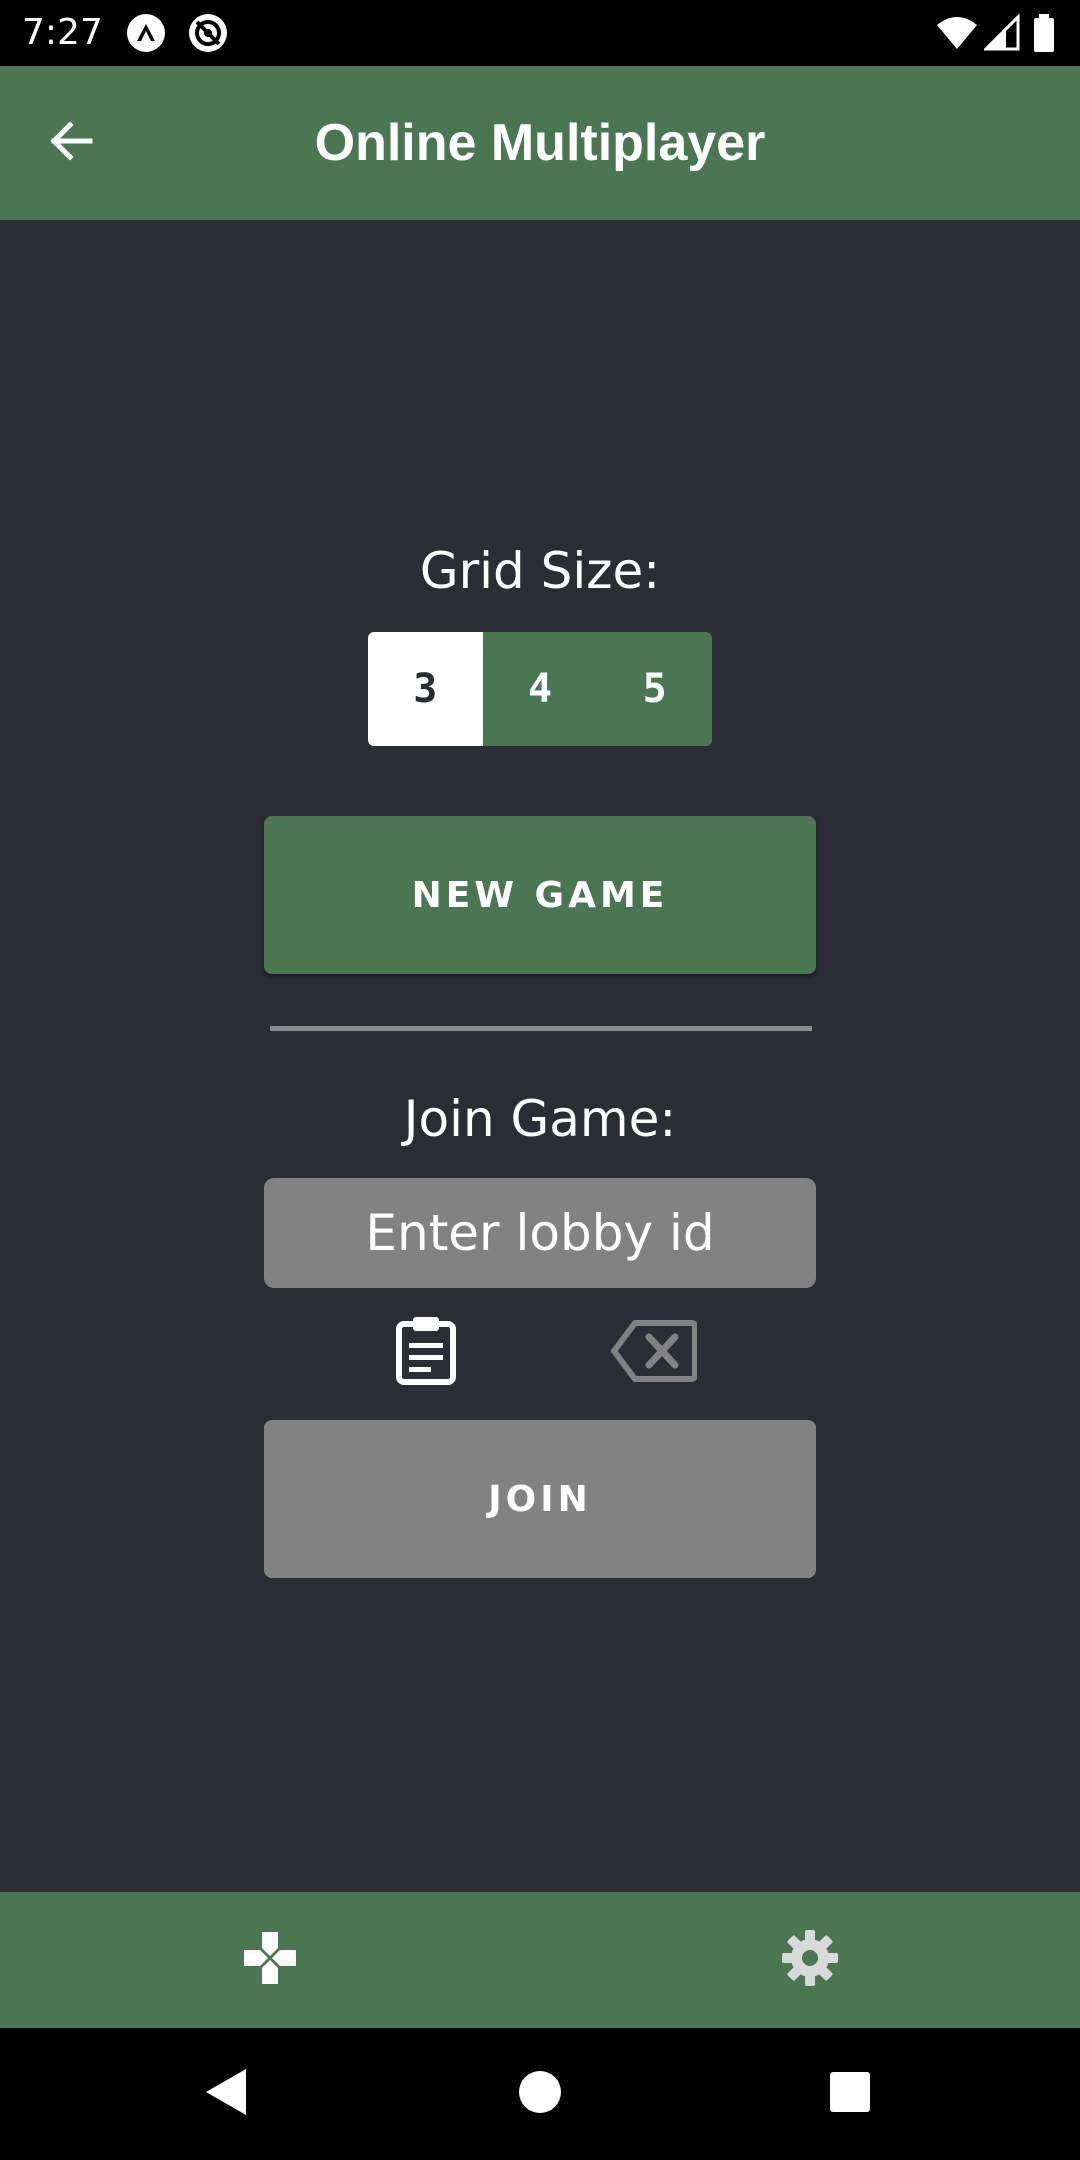 The width and height of the screenshot is (1080, 2160). I want to click on wifi-icon, so click(957, 33).